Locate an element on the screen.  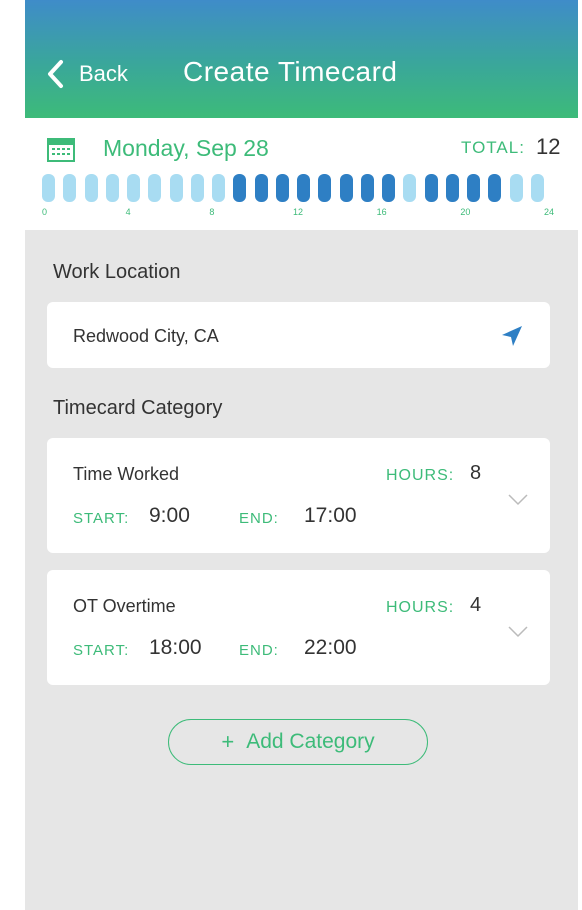
hour-timeline is located at coordinates (297, 188).